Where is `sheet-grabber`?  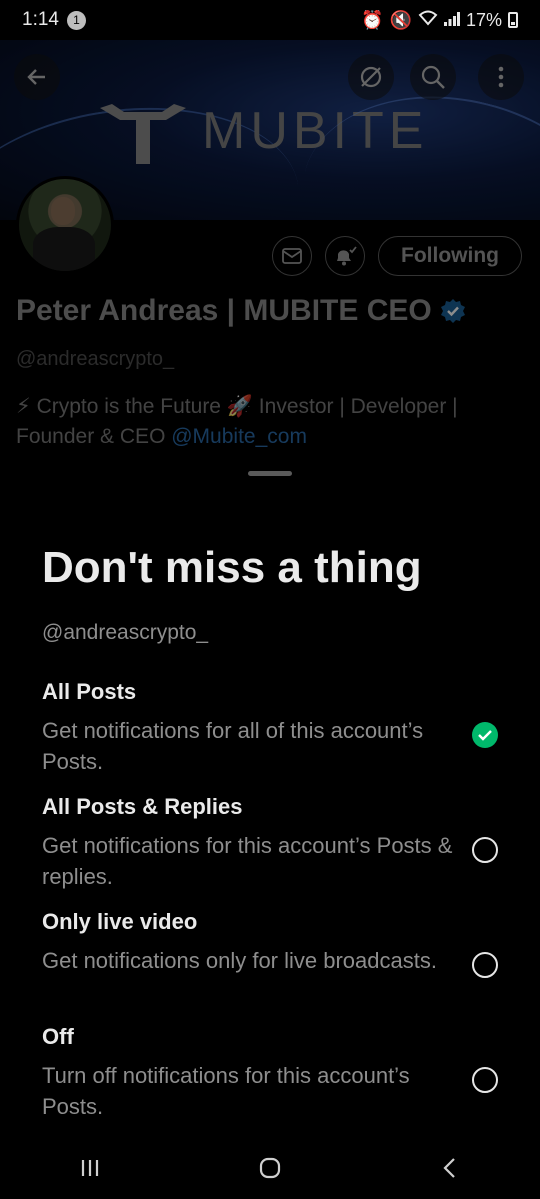 sheet-grabber is located at coordinates (270, 473).